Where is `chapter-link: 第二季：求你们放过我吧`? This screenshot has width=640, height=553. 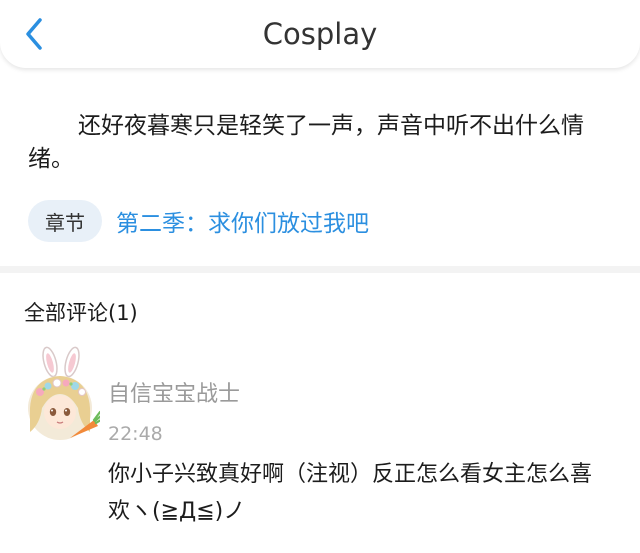 chapter-link: 第二季：求你们放过我吧 is located at coordinates (242, 221).